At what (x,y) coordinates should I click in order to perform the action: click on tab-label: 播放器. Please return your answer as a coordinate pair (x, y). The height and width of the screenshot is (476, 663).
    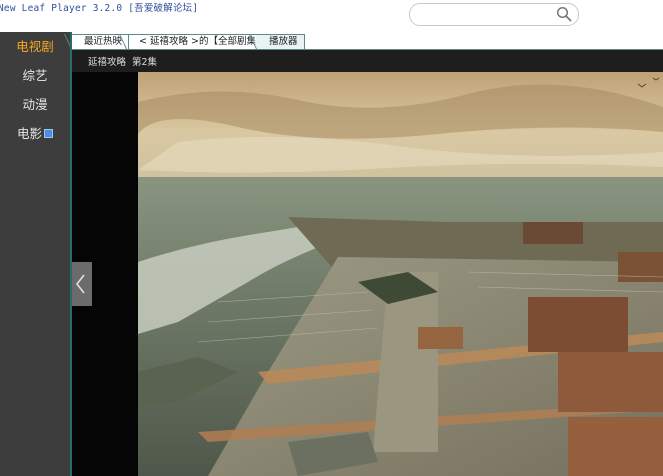
    Looking at the image, I should click on (283, 41).